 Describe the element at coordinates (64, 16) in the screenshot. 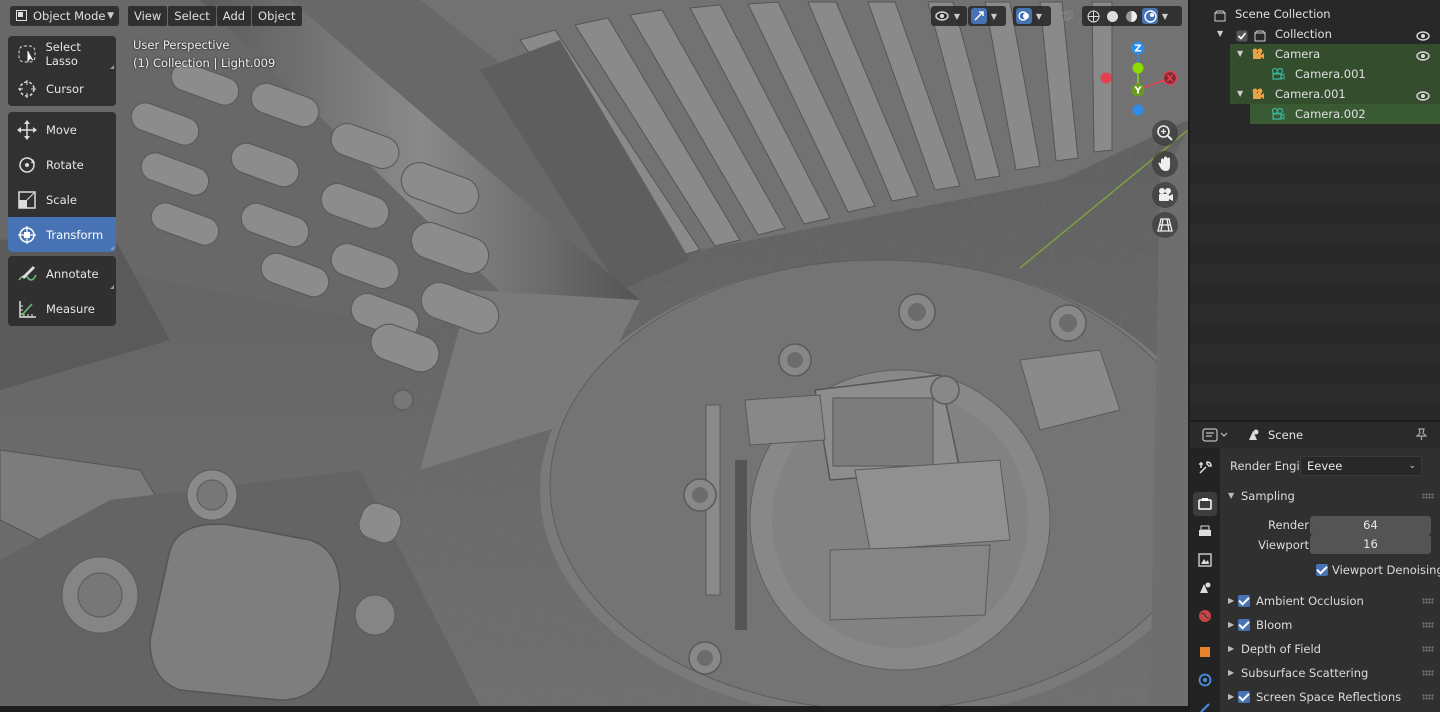

I see `mode-selector: Object Mode ▼` at that location.